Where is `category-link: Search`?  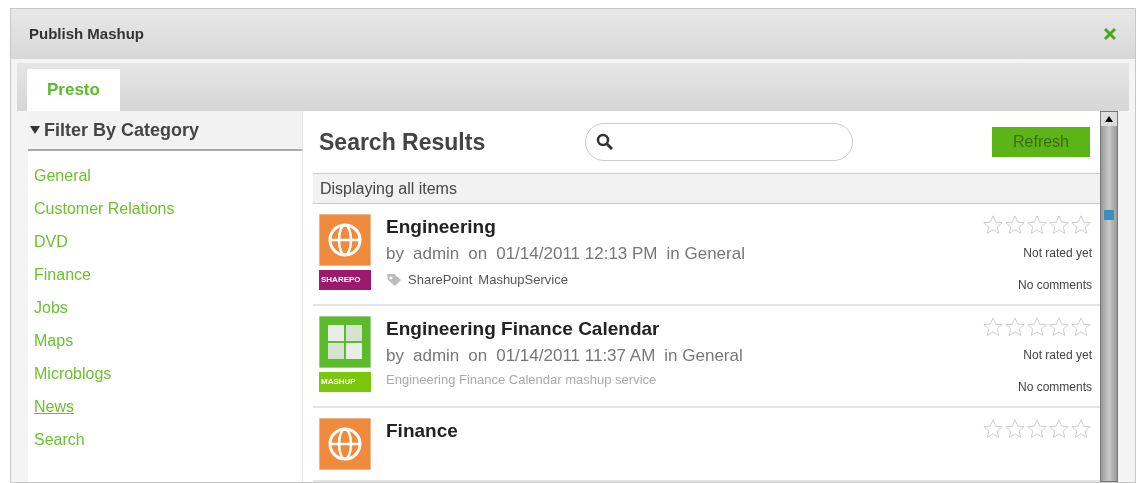
category-link: Search is located at coordinates (59, 444).